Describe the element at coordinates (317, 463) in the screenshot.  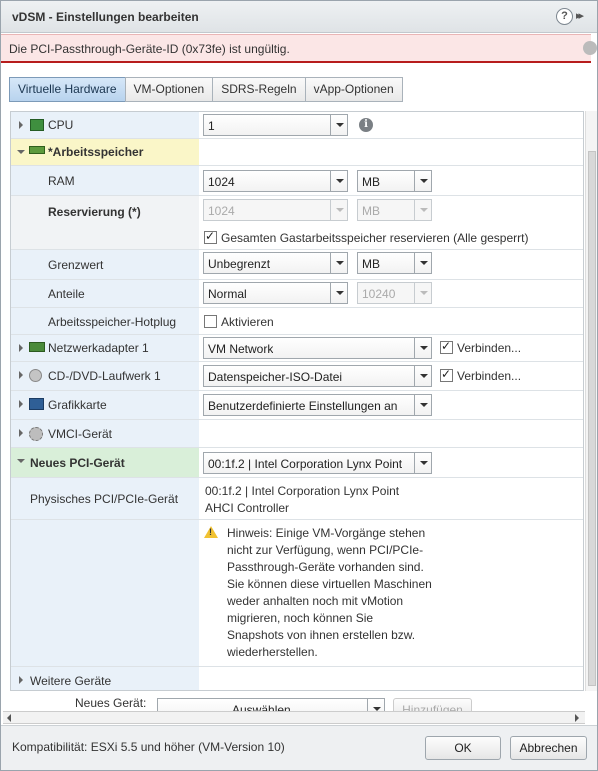
I see `pci-device-select: 00:1f.2 | Intel Corporation Lynx Point` at that location.